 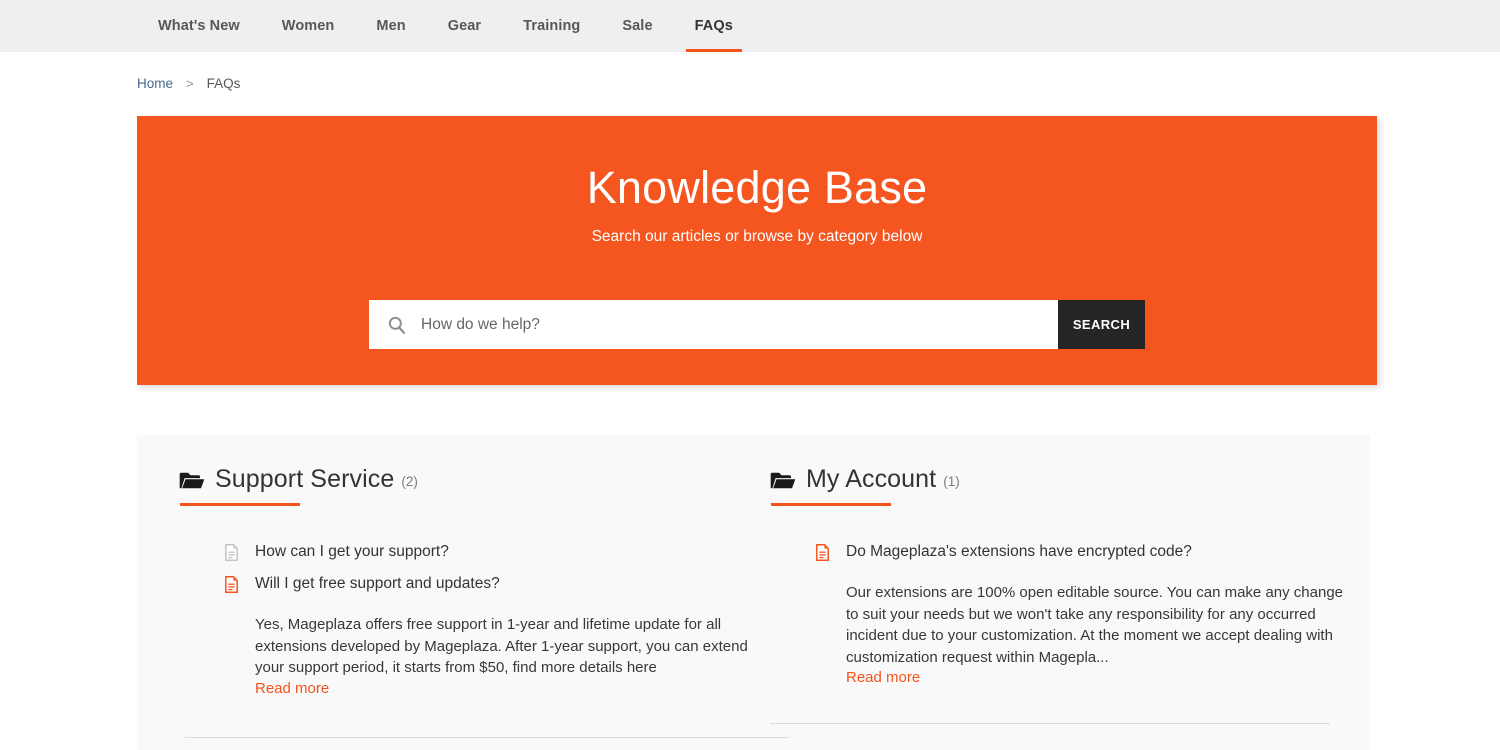 I want to click on nav-item-gear: Gear, so click(x=464, y=26).